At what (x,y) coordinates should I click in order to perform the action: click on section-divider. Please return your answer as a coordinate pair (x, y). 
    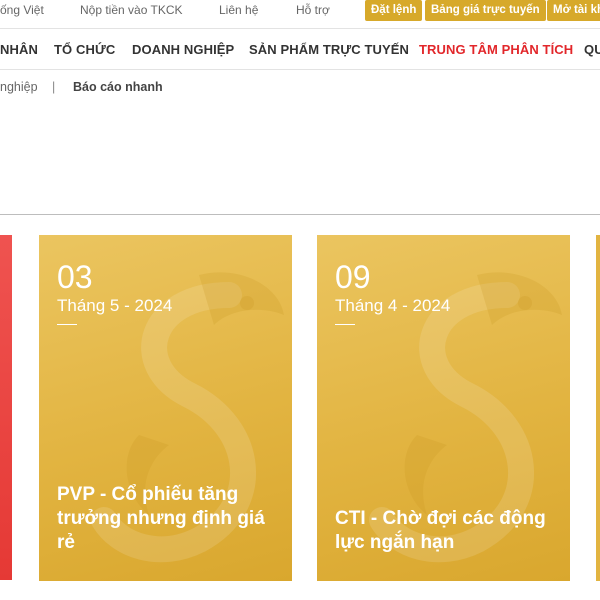
    Looking at the image, I should click on (300, 214).